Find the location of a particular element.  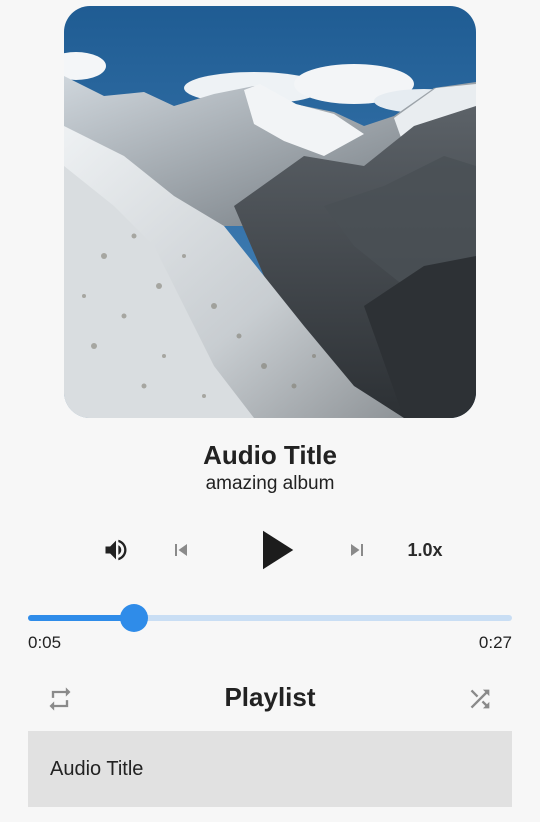

album-name: amazing album is located at coordinates (270, 483).